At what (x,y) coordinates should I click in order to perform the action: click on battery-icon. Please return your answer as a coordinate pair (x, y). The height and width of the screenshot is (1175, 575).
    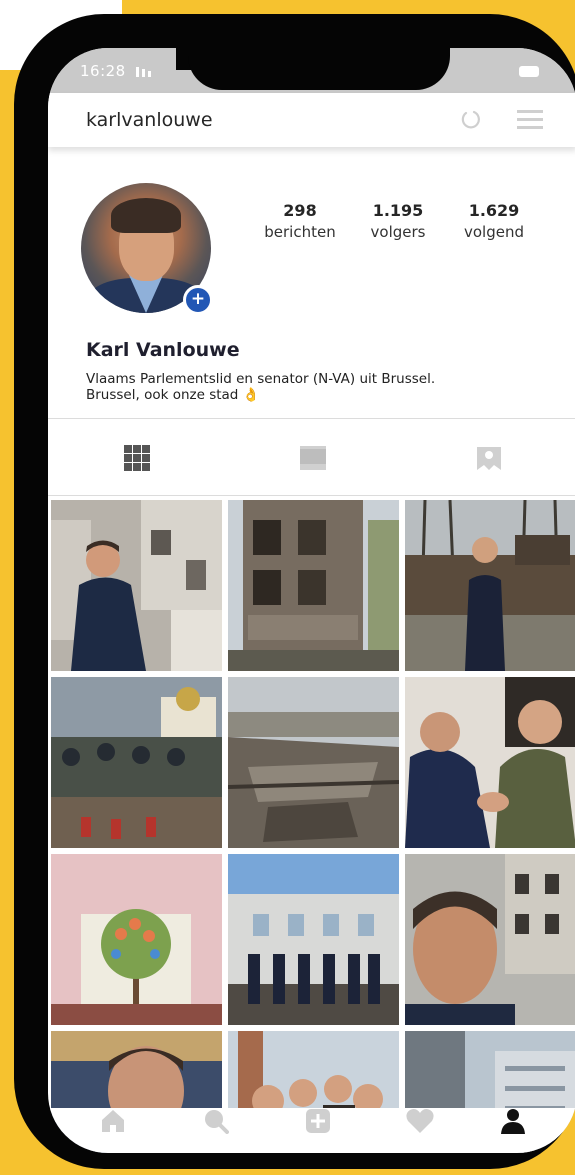
    Looking at the image, I should click on (529, 71).